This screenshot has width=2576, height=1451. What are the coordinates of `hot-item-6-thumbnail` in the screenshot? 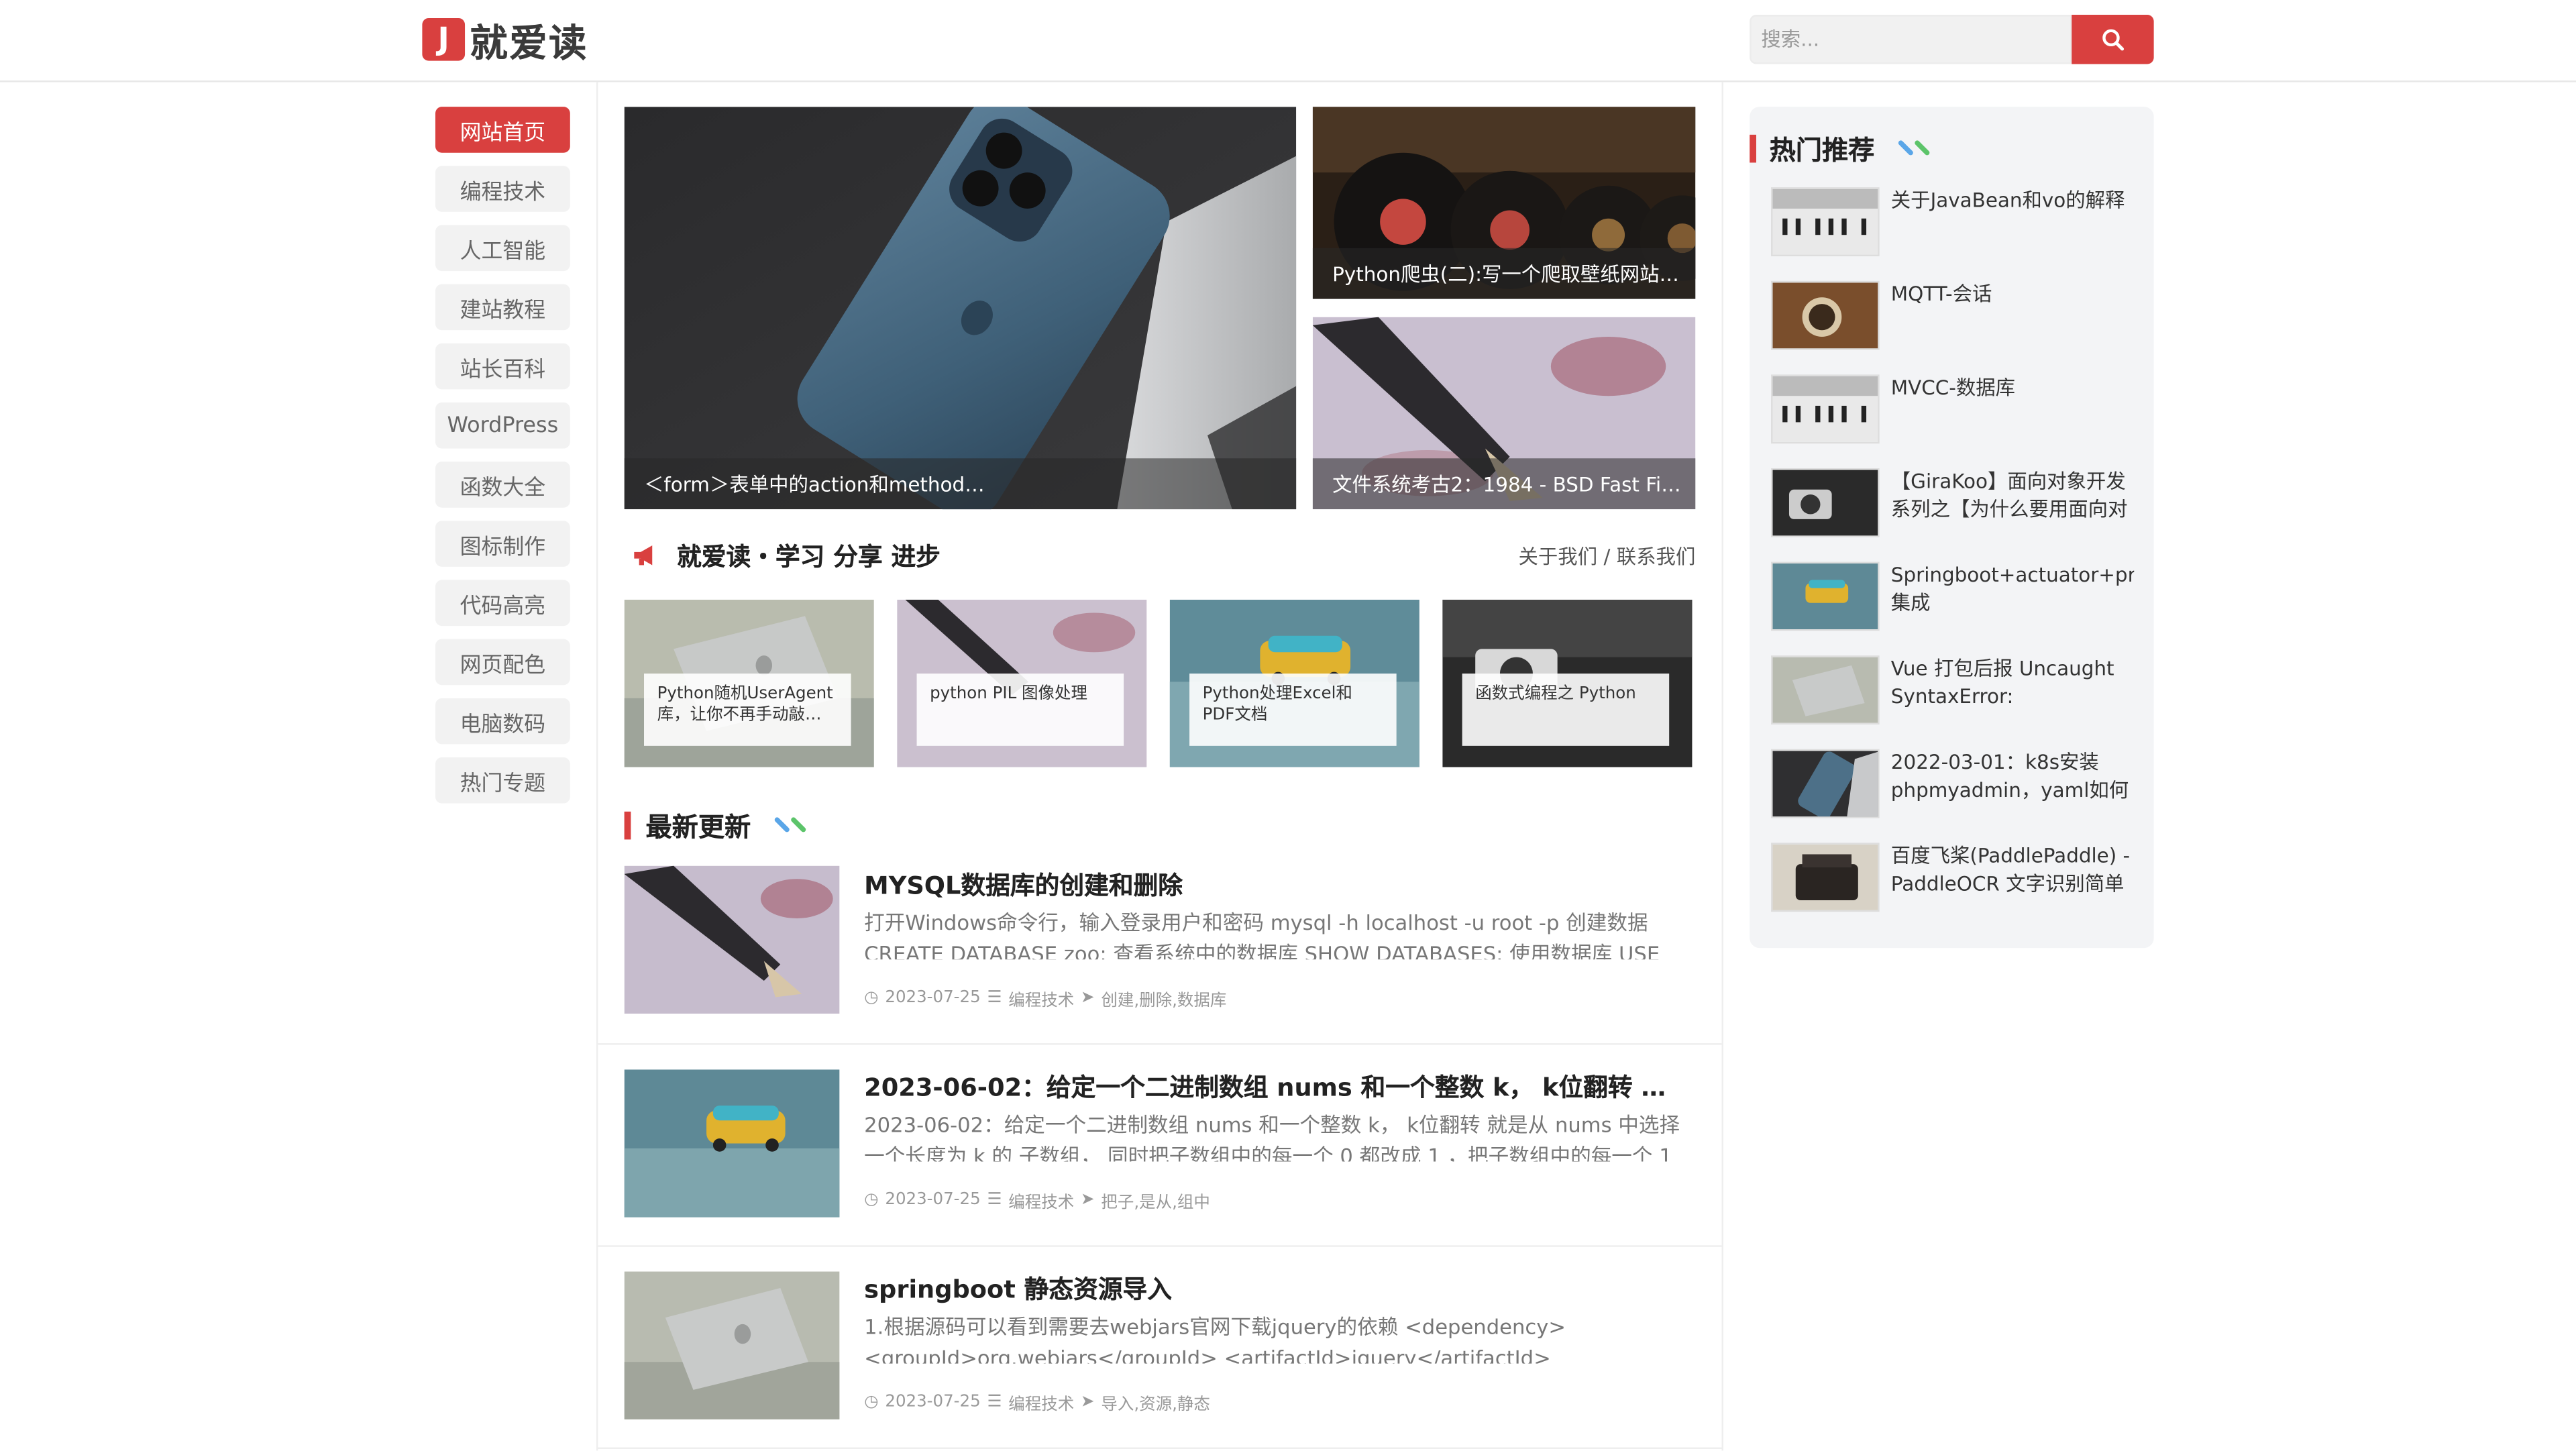 It's located at (1825, 690).